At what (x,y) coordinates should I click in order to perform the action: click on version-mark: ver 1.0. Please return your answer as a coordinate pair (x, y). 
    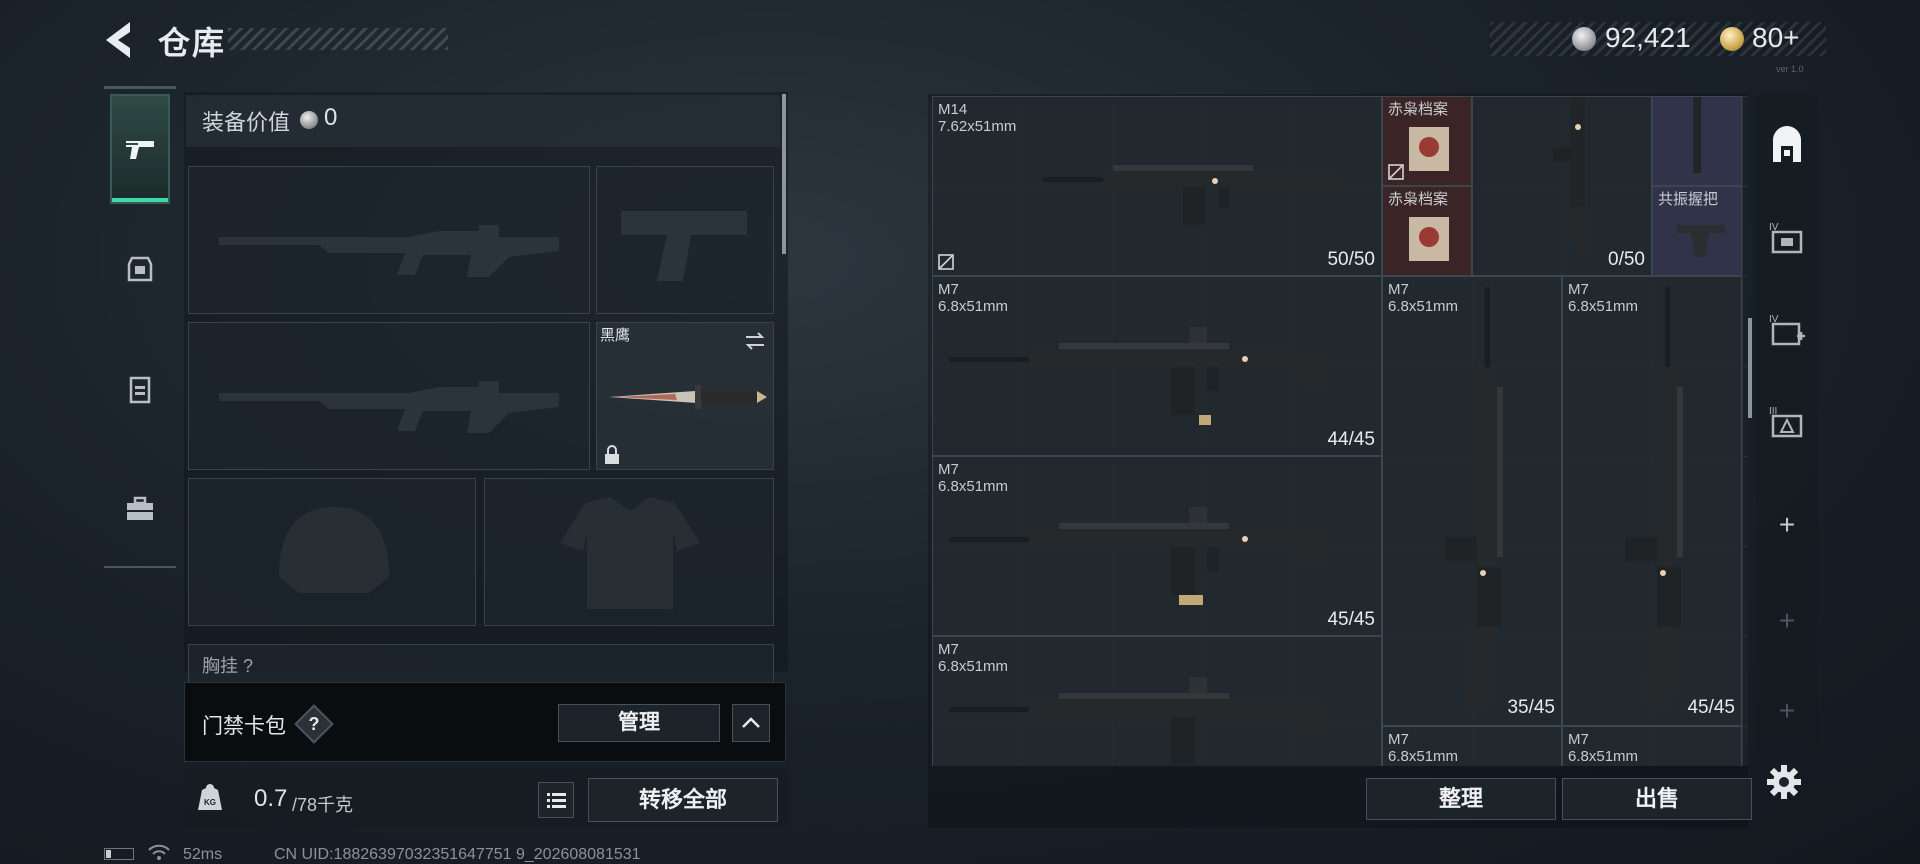
    Looking at the image, I should click on (1790, 69).